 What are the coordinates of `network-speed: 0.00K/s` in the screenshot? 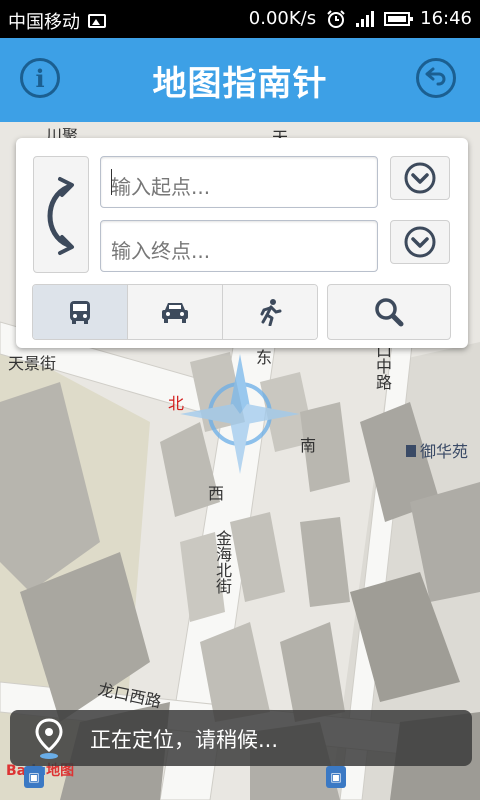 It's located at (282, 18).